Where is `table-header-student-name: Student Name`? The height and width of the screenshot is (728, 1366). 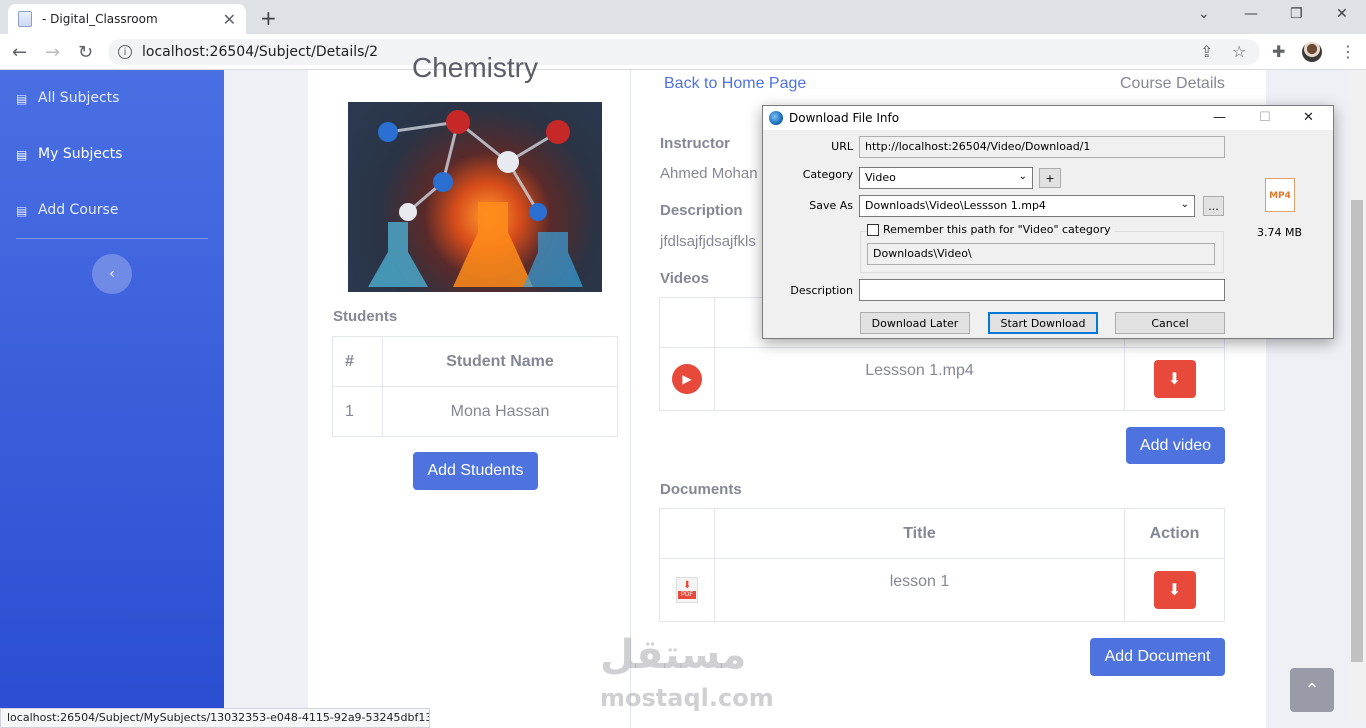 table-header-student-name: Student Name is located at coordinates (500, 361).